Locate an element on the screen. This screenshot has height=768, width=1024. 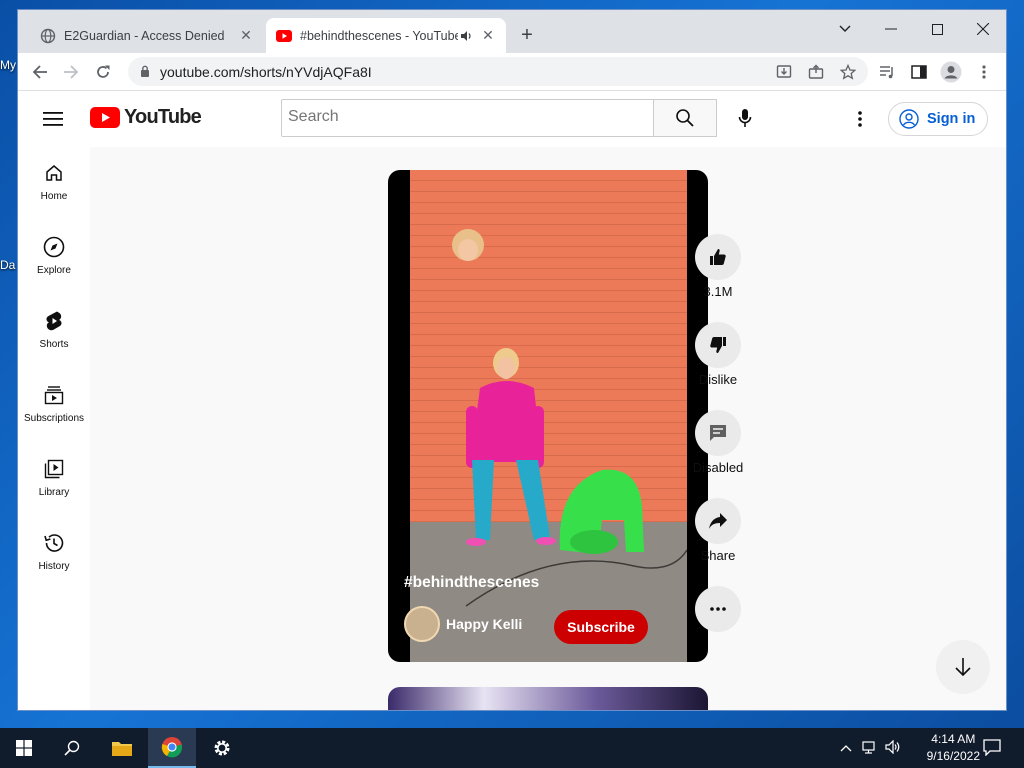
more-actions-button is located at coordinates (718, 609).